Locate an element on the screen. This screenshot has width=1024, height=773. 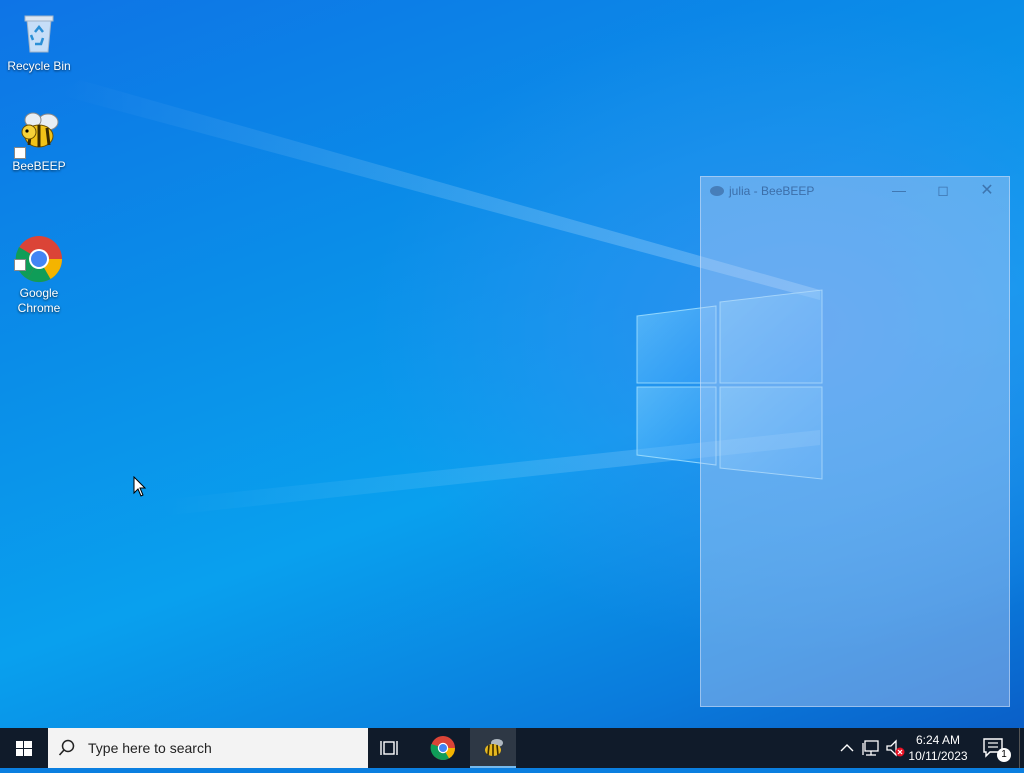
clock-time: 6:24 AM is located at coordinates (938, 740).